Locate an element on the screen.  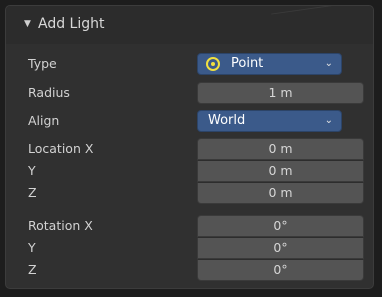
decorative-line is located at coordinates (311, 10).